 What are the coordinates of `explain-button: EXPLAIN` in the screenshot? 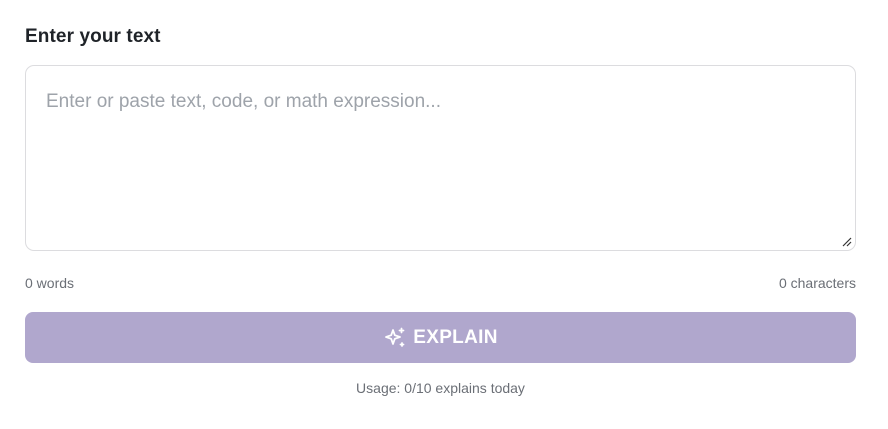 It's located at (440, 337).